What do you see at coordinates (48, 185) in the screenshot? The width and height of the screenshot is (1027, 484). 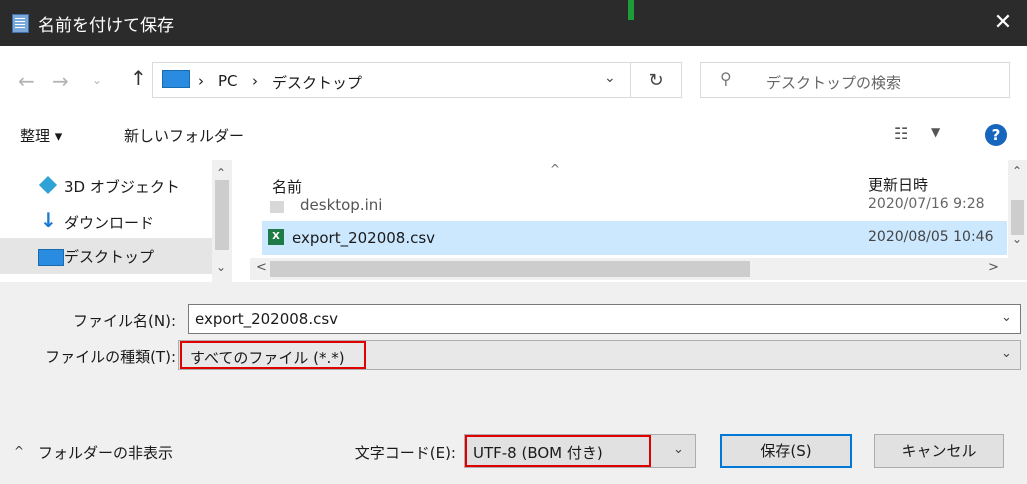 I see `cube-3d-icon` at bounding box center [48, 185].